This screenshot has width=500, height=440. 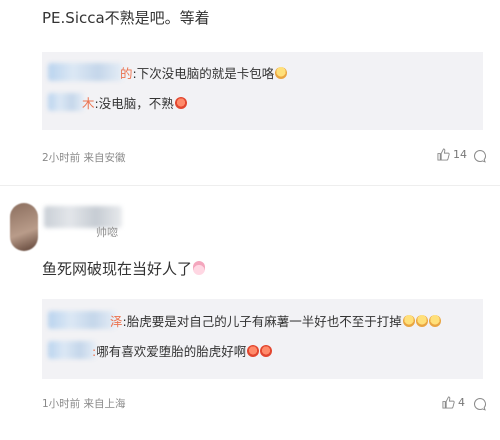 I want to click on comment-meta: 1小时前 来自上海, so click(x=84, y=404).